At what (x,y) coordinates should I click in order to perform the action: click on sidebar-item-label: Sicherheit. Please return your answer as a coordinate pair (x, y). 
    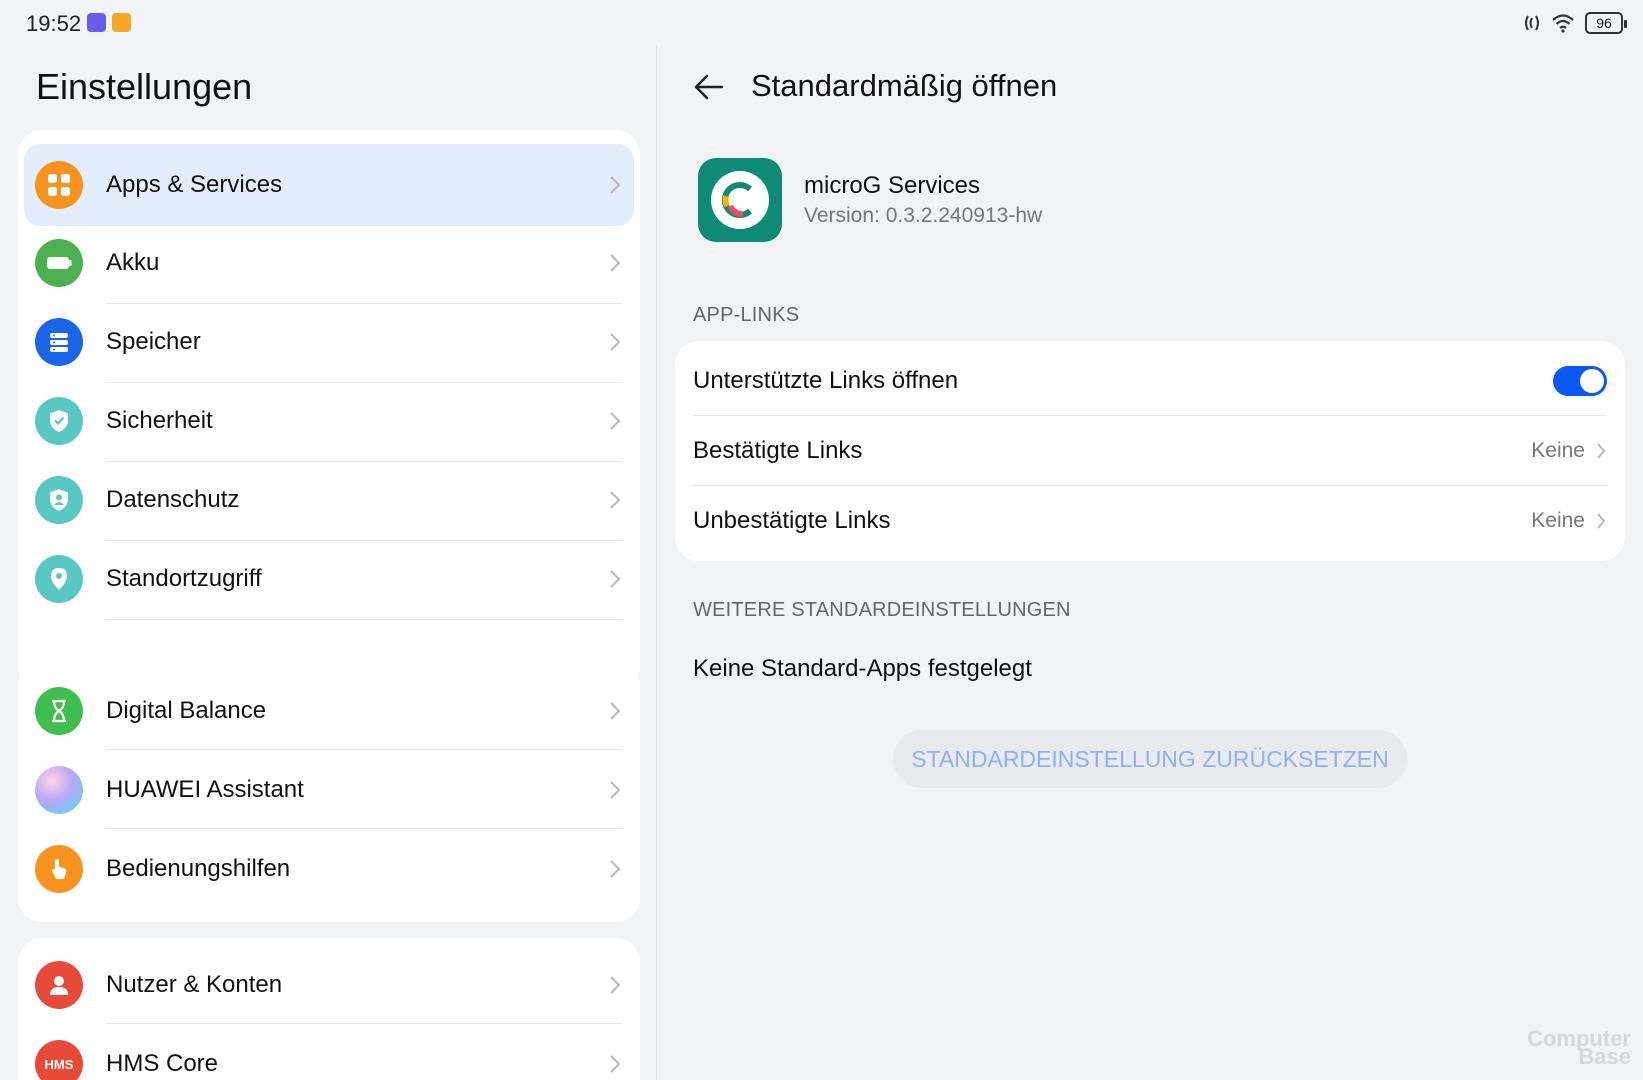
    Looking at the image, I should click on (159, 420).